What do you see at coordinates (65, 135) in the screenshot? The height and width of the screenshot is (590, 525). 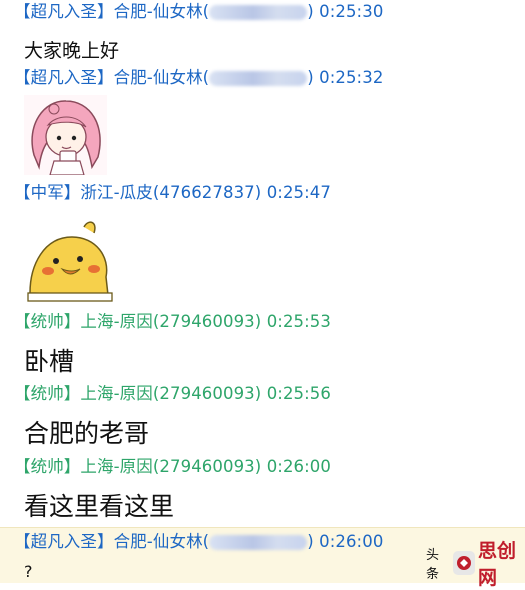 I see `pink-hair-girl-sticker` at bounding box center [65, 135].